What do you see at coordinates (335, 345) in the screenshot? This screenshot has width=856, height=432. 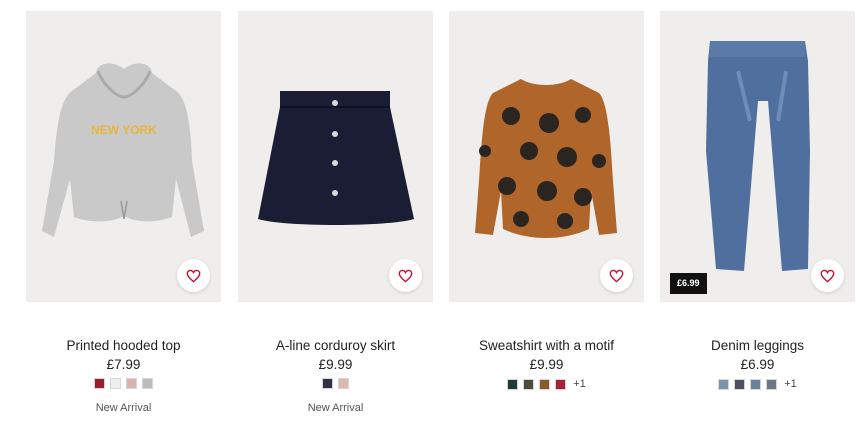 I see `product-title: A-line corduroy skirt` at bounding box center [335, 345].